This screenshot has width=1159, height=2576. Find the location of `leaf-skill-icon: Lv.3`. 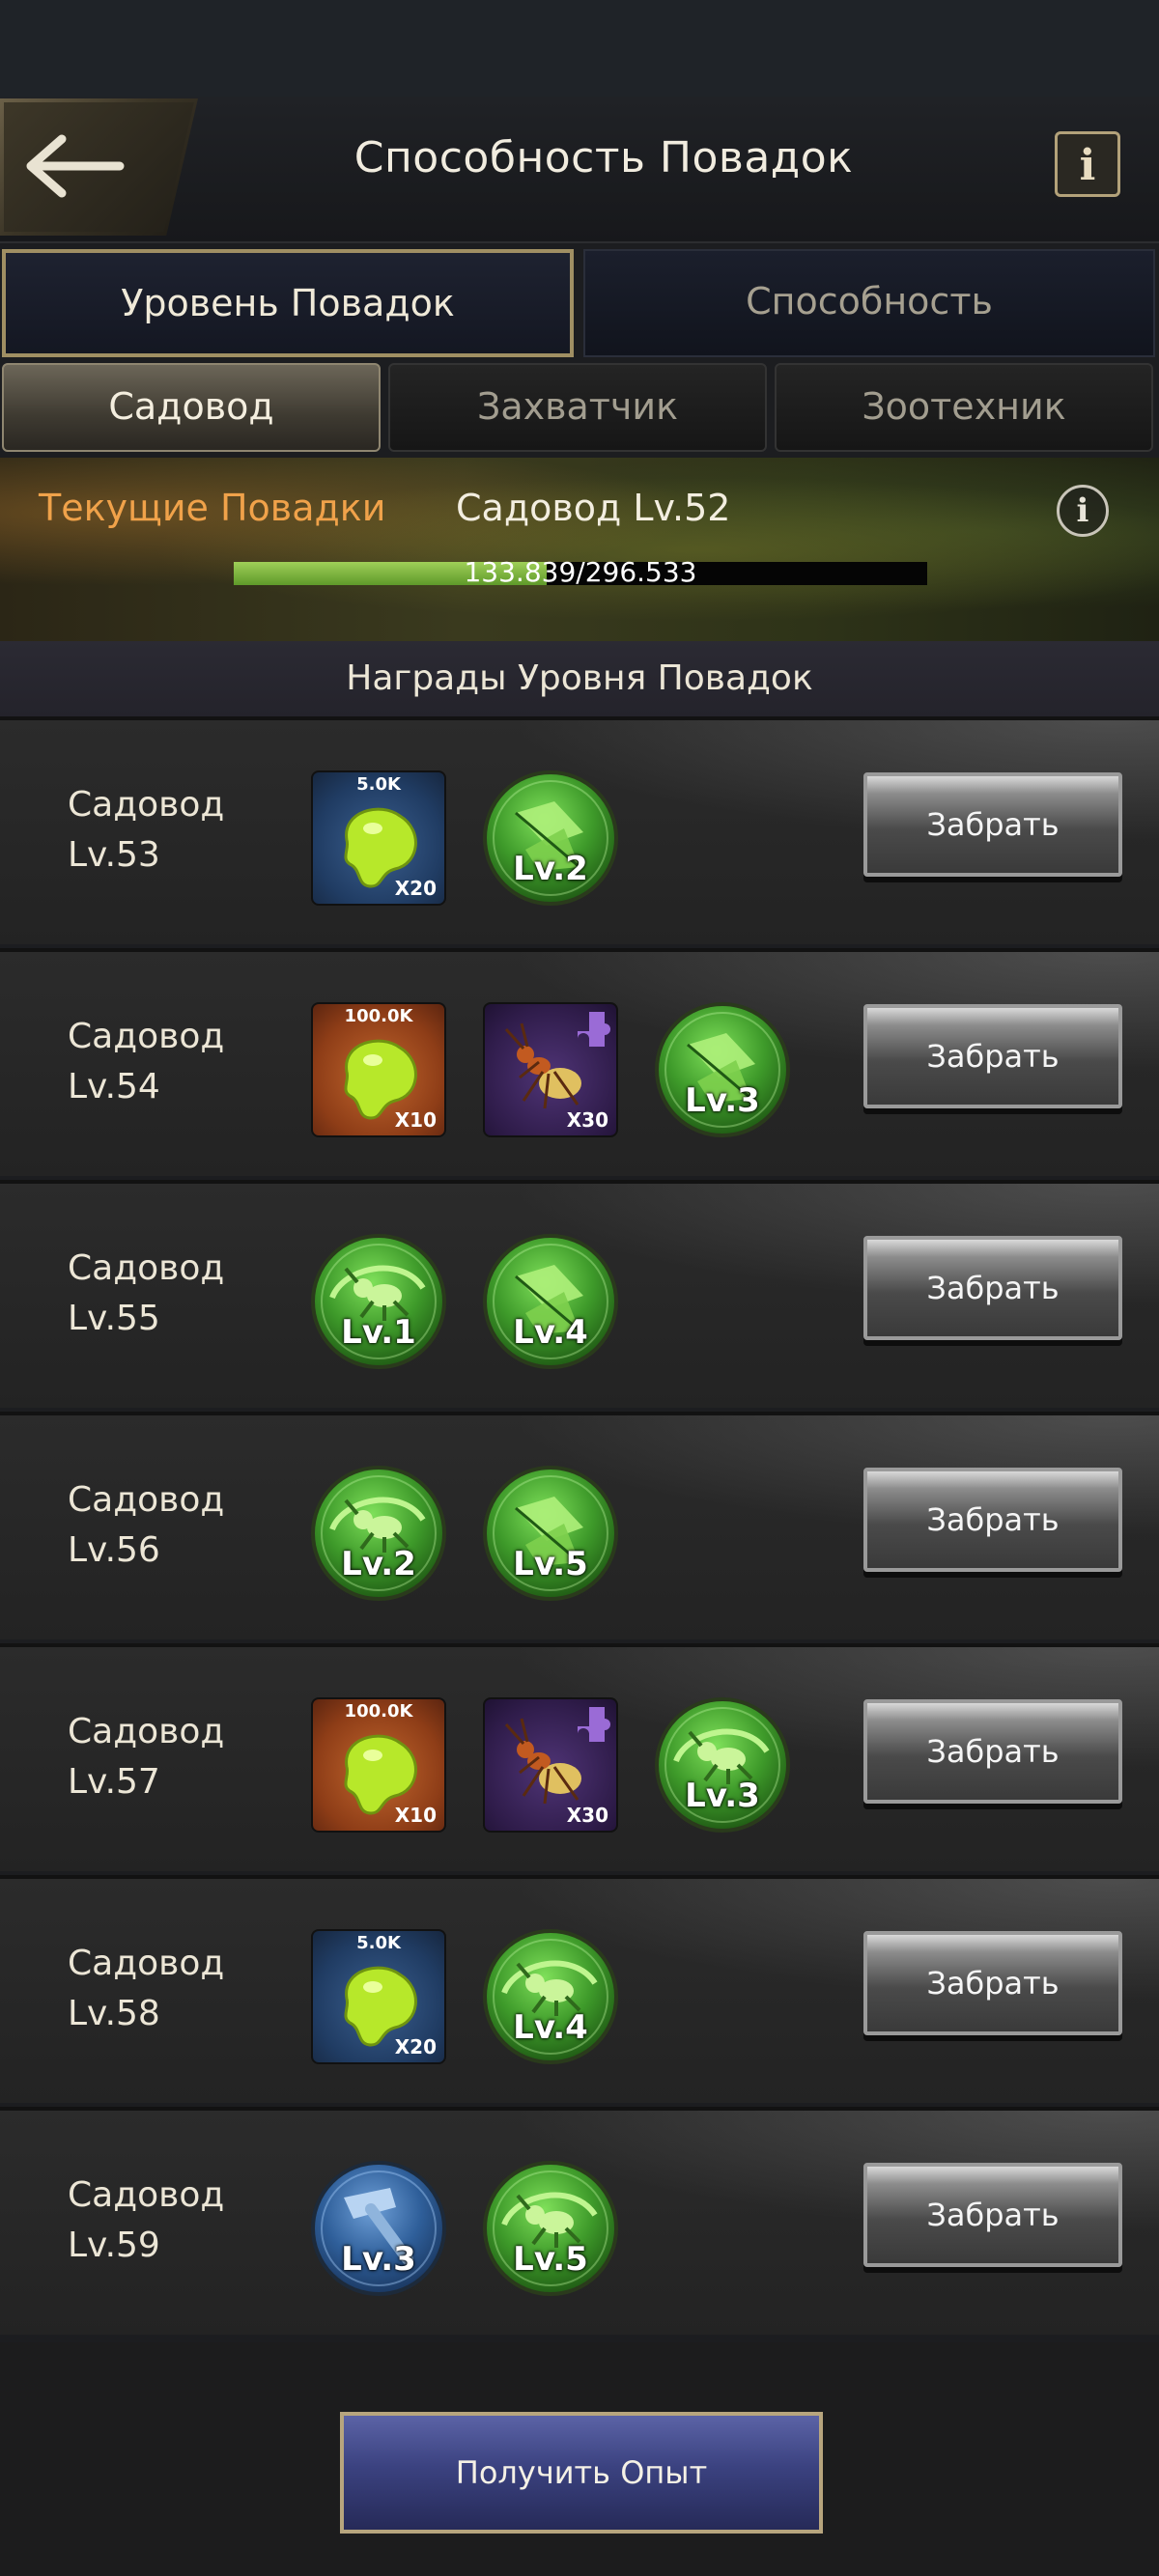

leaf-skill-icon: Lv.3 is located at coordinates (722, 1070).